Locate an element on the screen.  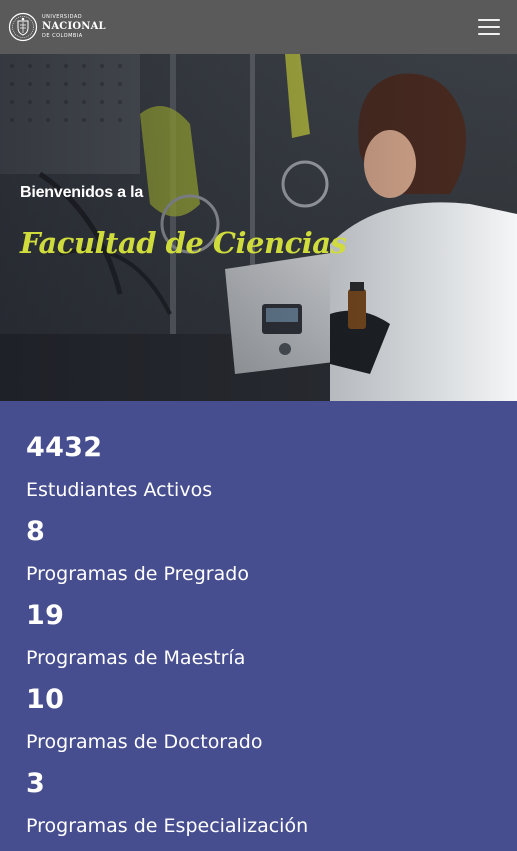
logo-text-universidad: UNIVERSIDAD is located at coordinates (62, 17).